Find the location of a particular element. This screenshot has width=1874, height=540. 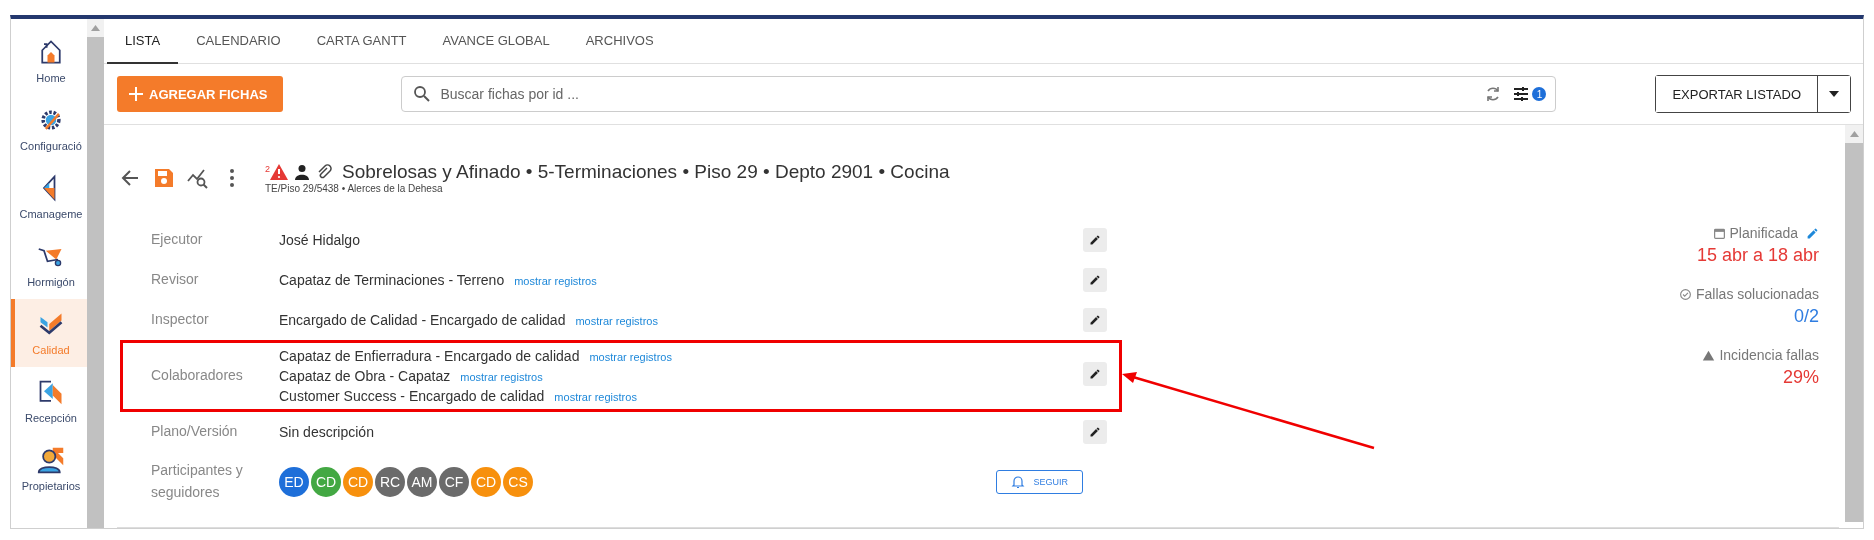

follow-button: SEGUIR is located at coordinates (1039, 481).